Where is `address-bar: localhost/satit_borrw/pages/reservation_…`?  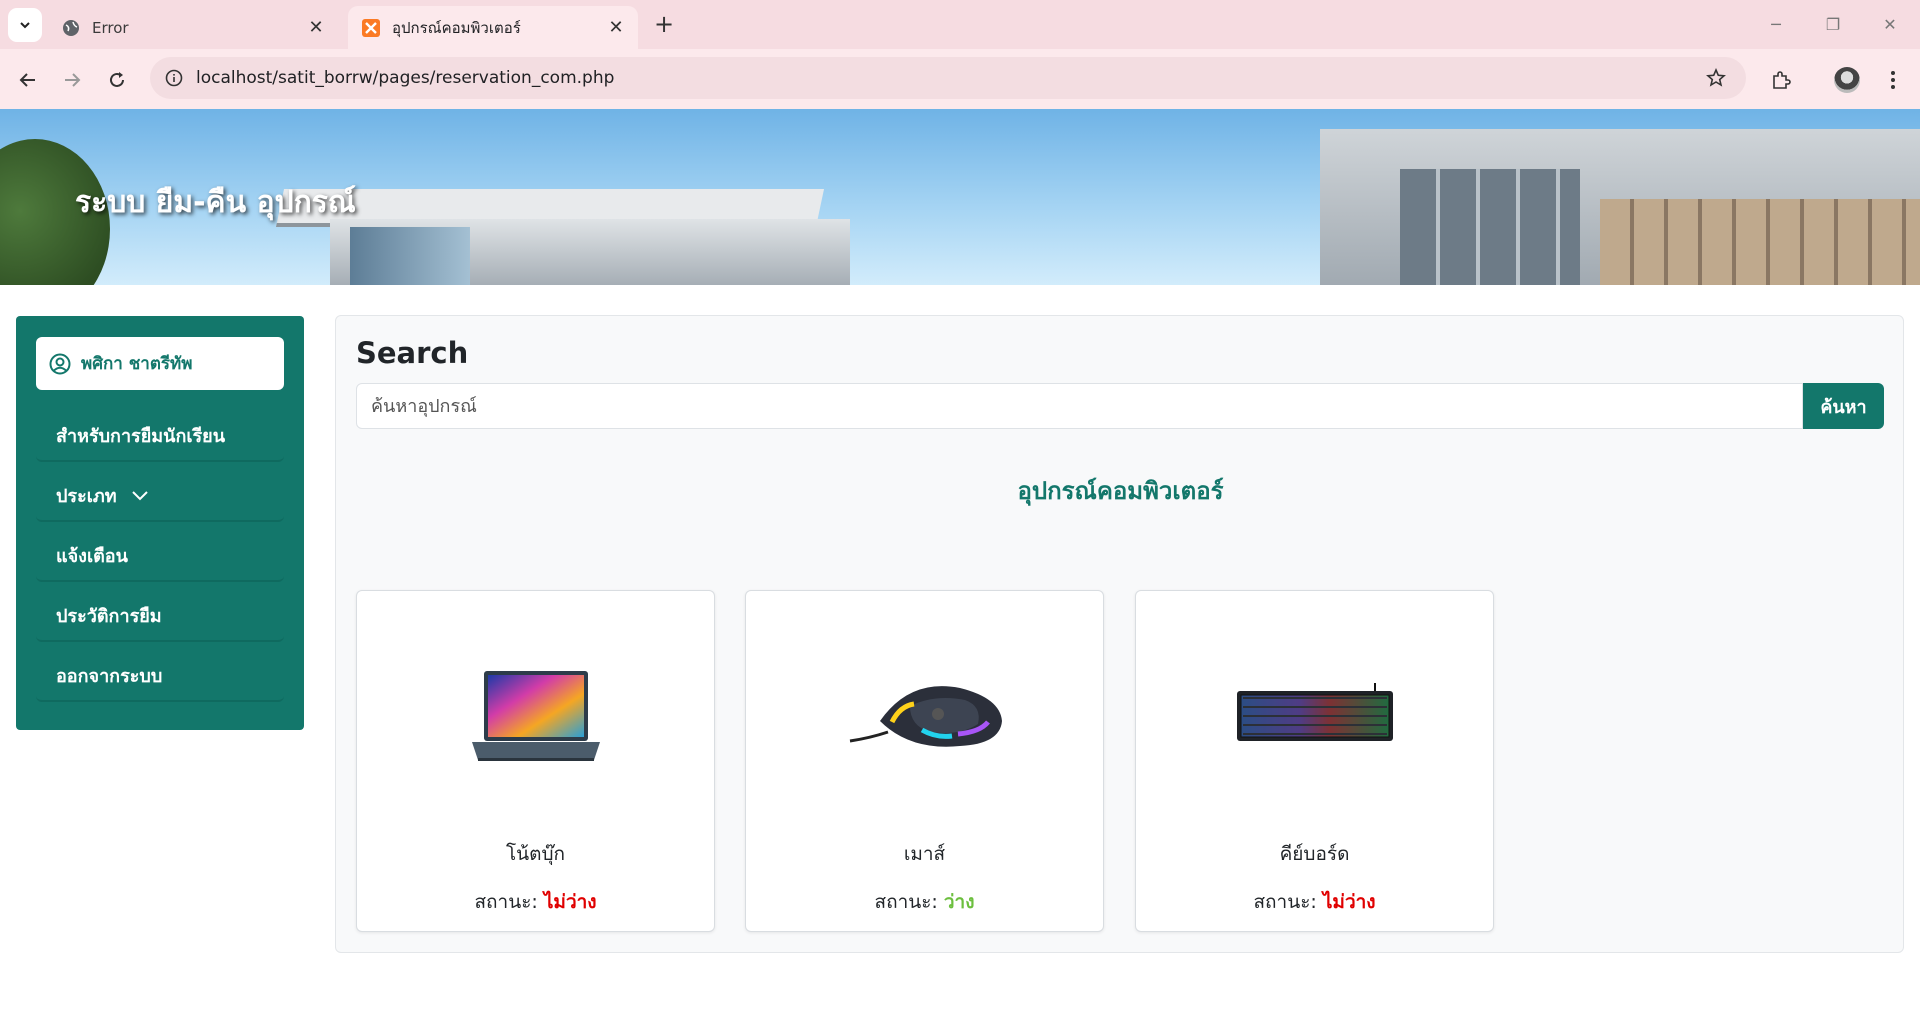 address-bar: localhost/satit_borrw/pages/reservation_… is located at coordinates (948, 78).